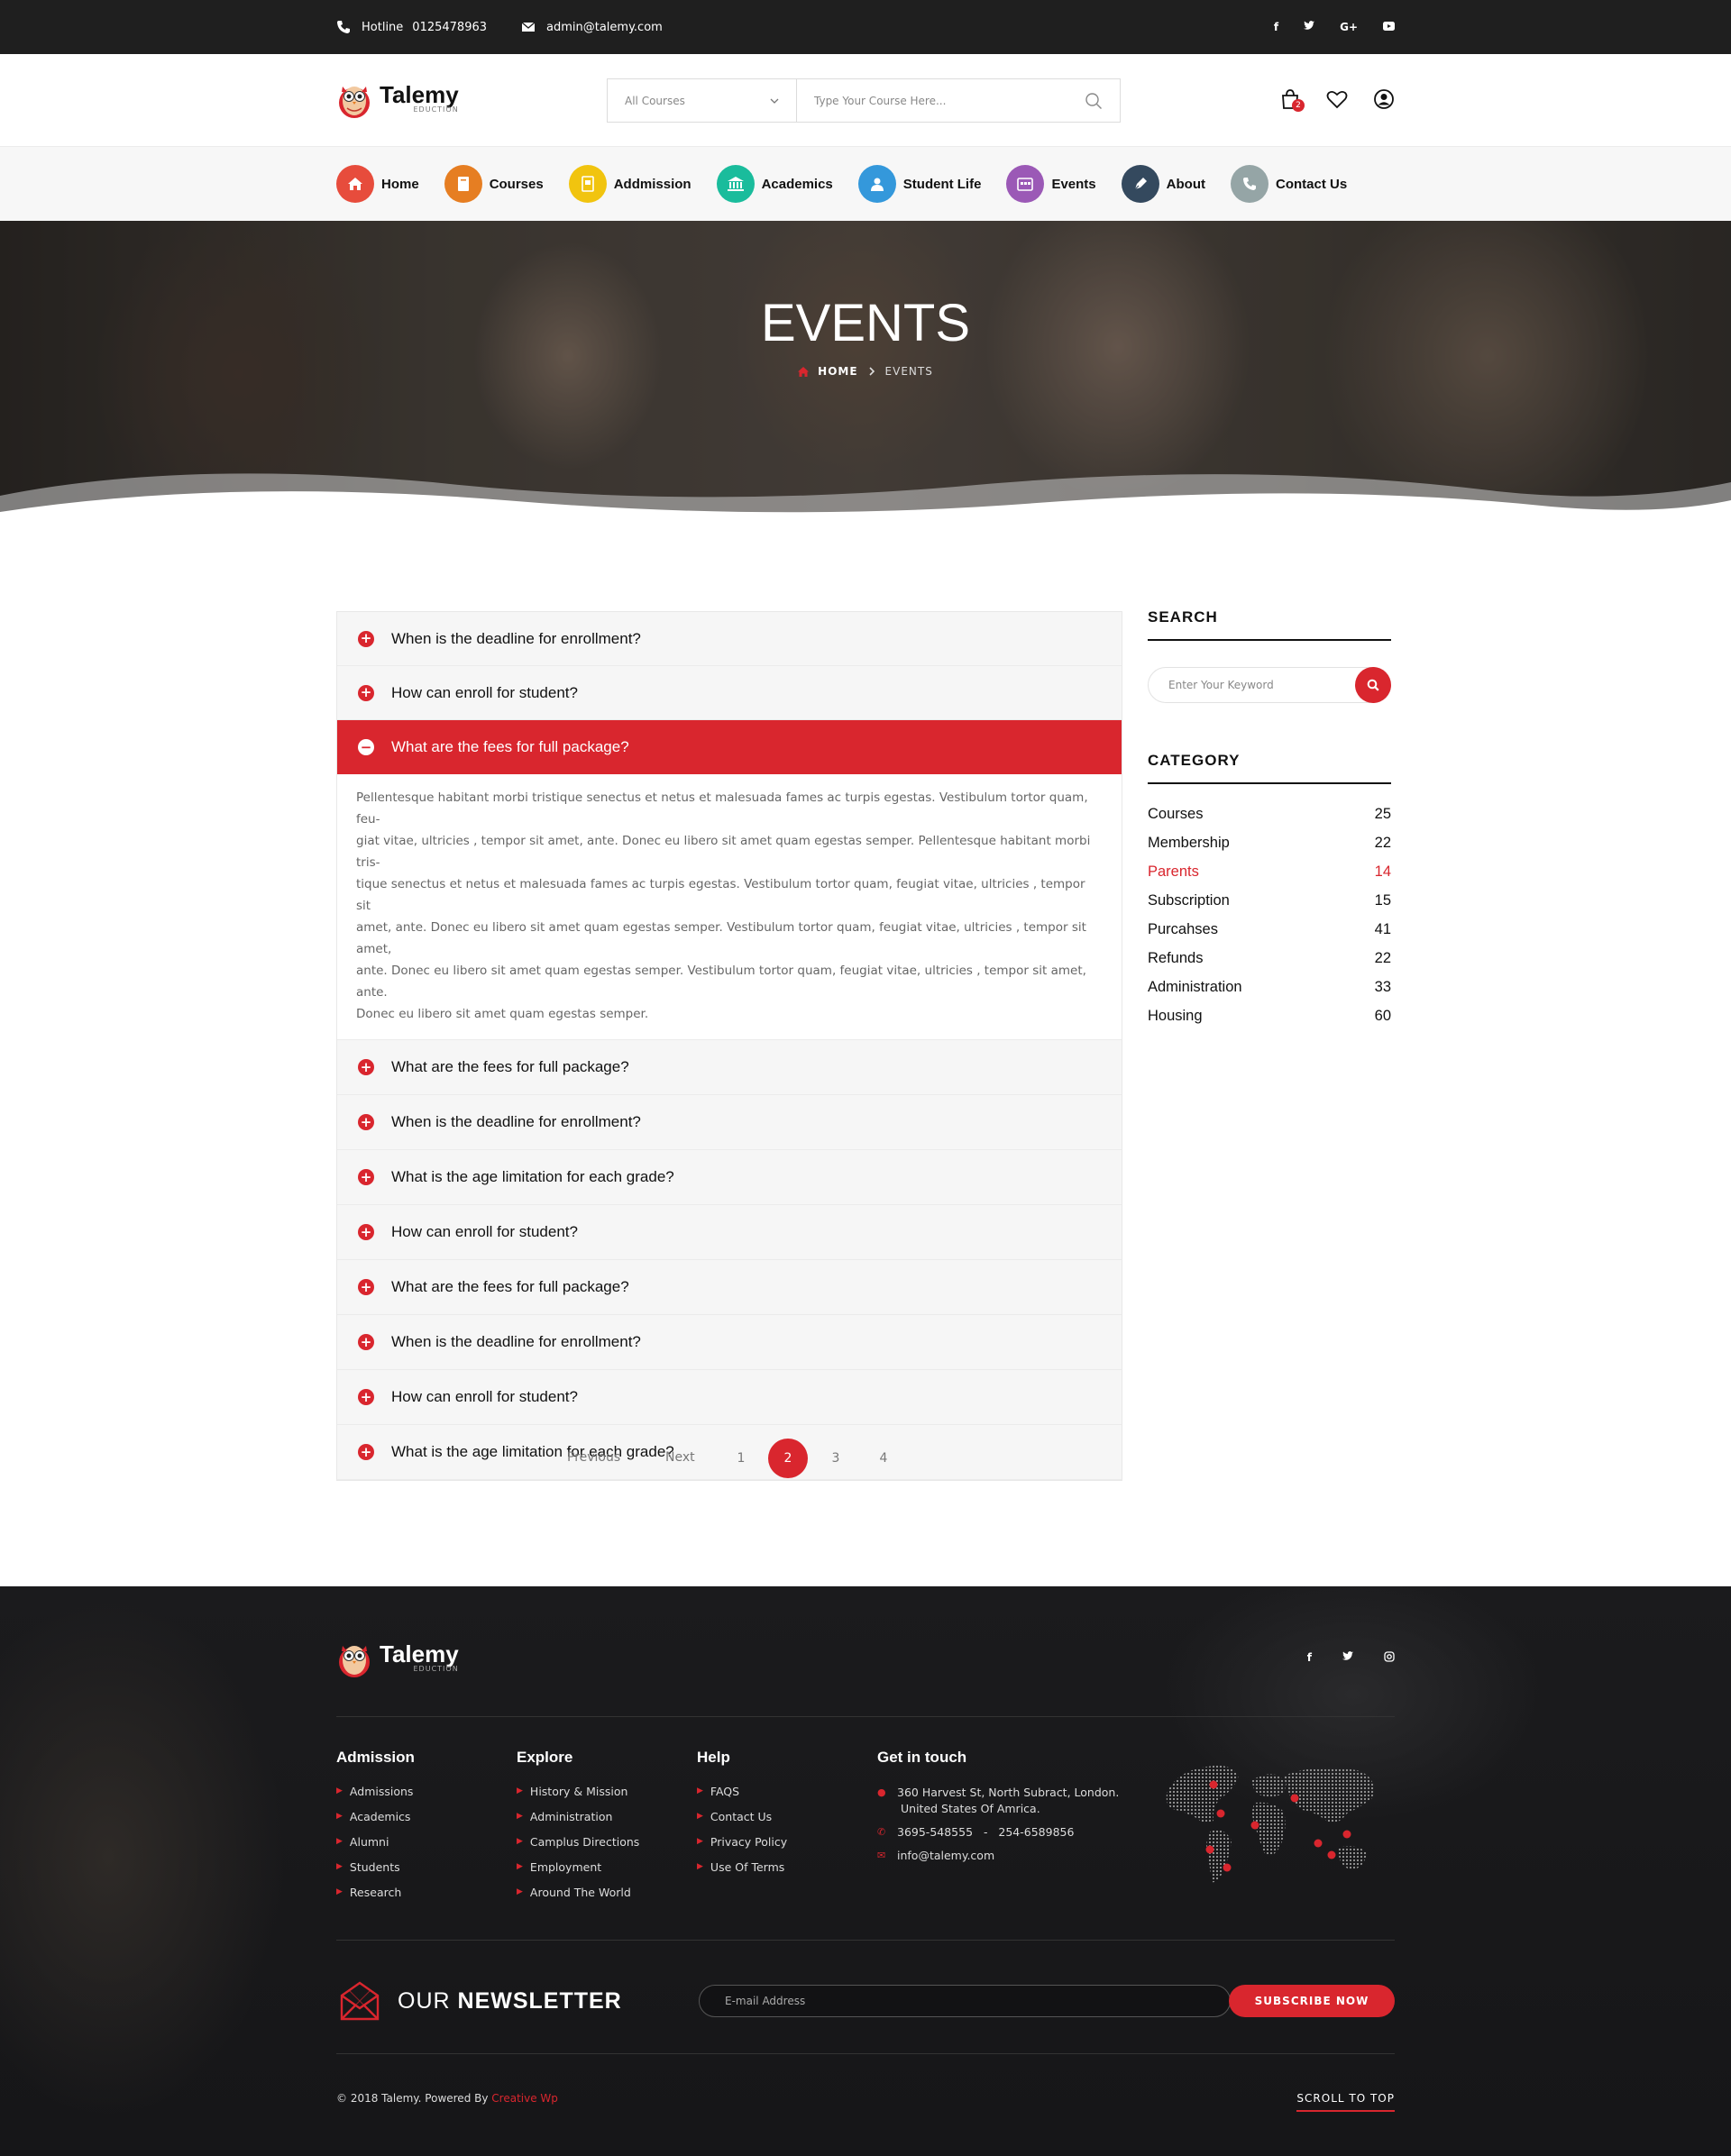 The height and width of the screenshot is (2156, 1731). What do you see at coordinates (741, 1458) in the screenshot?
I see `pagination-page: 1` at bounding box center [741, 1458].